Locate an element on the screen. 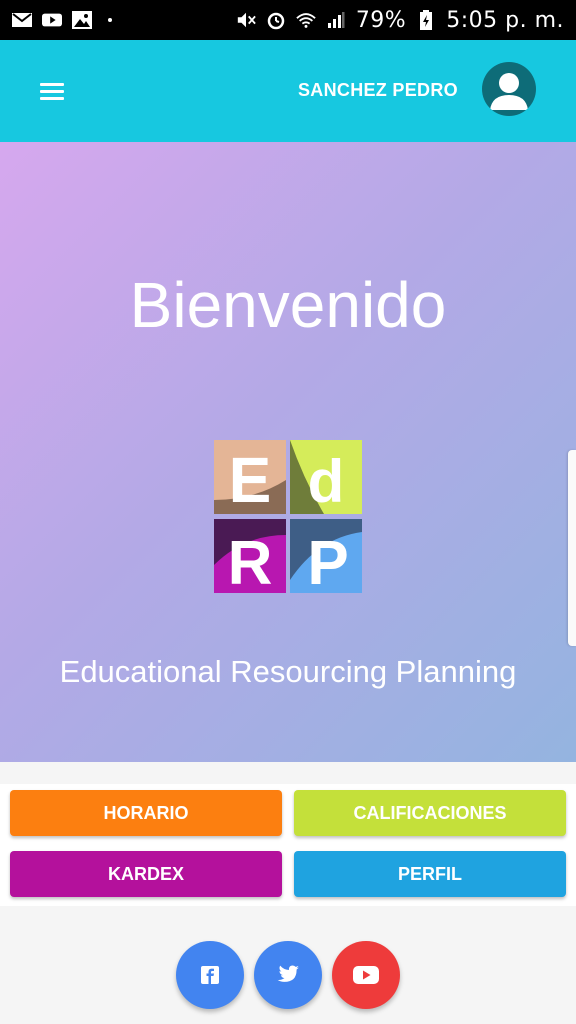 The height and width of the screenshot is (1024, 576). alarm-icon is located at coordinates (276, 21).